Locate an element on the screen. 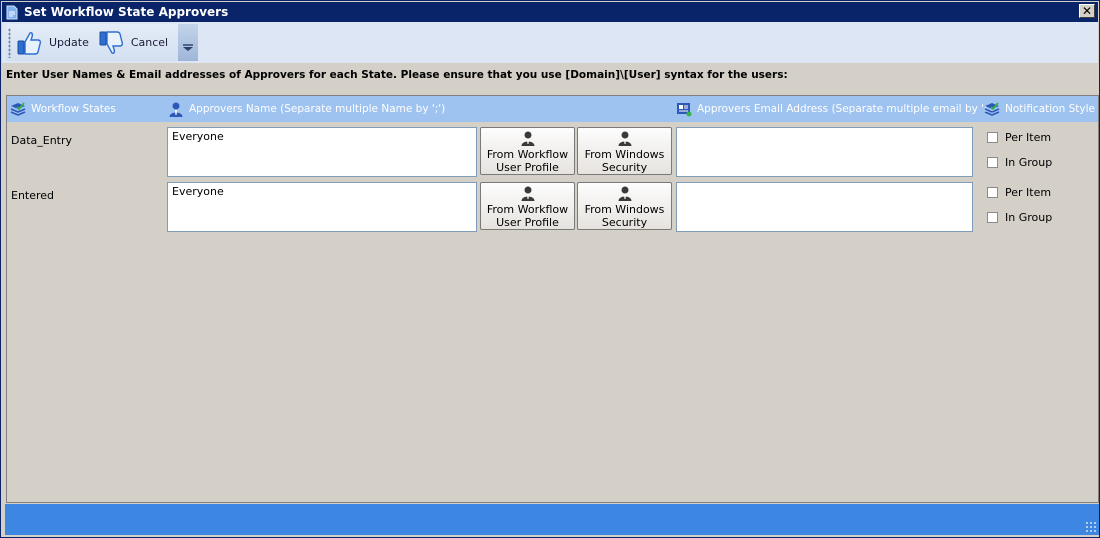  toolbar-overflow-button is located at coordinates (188, 42).